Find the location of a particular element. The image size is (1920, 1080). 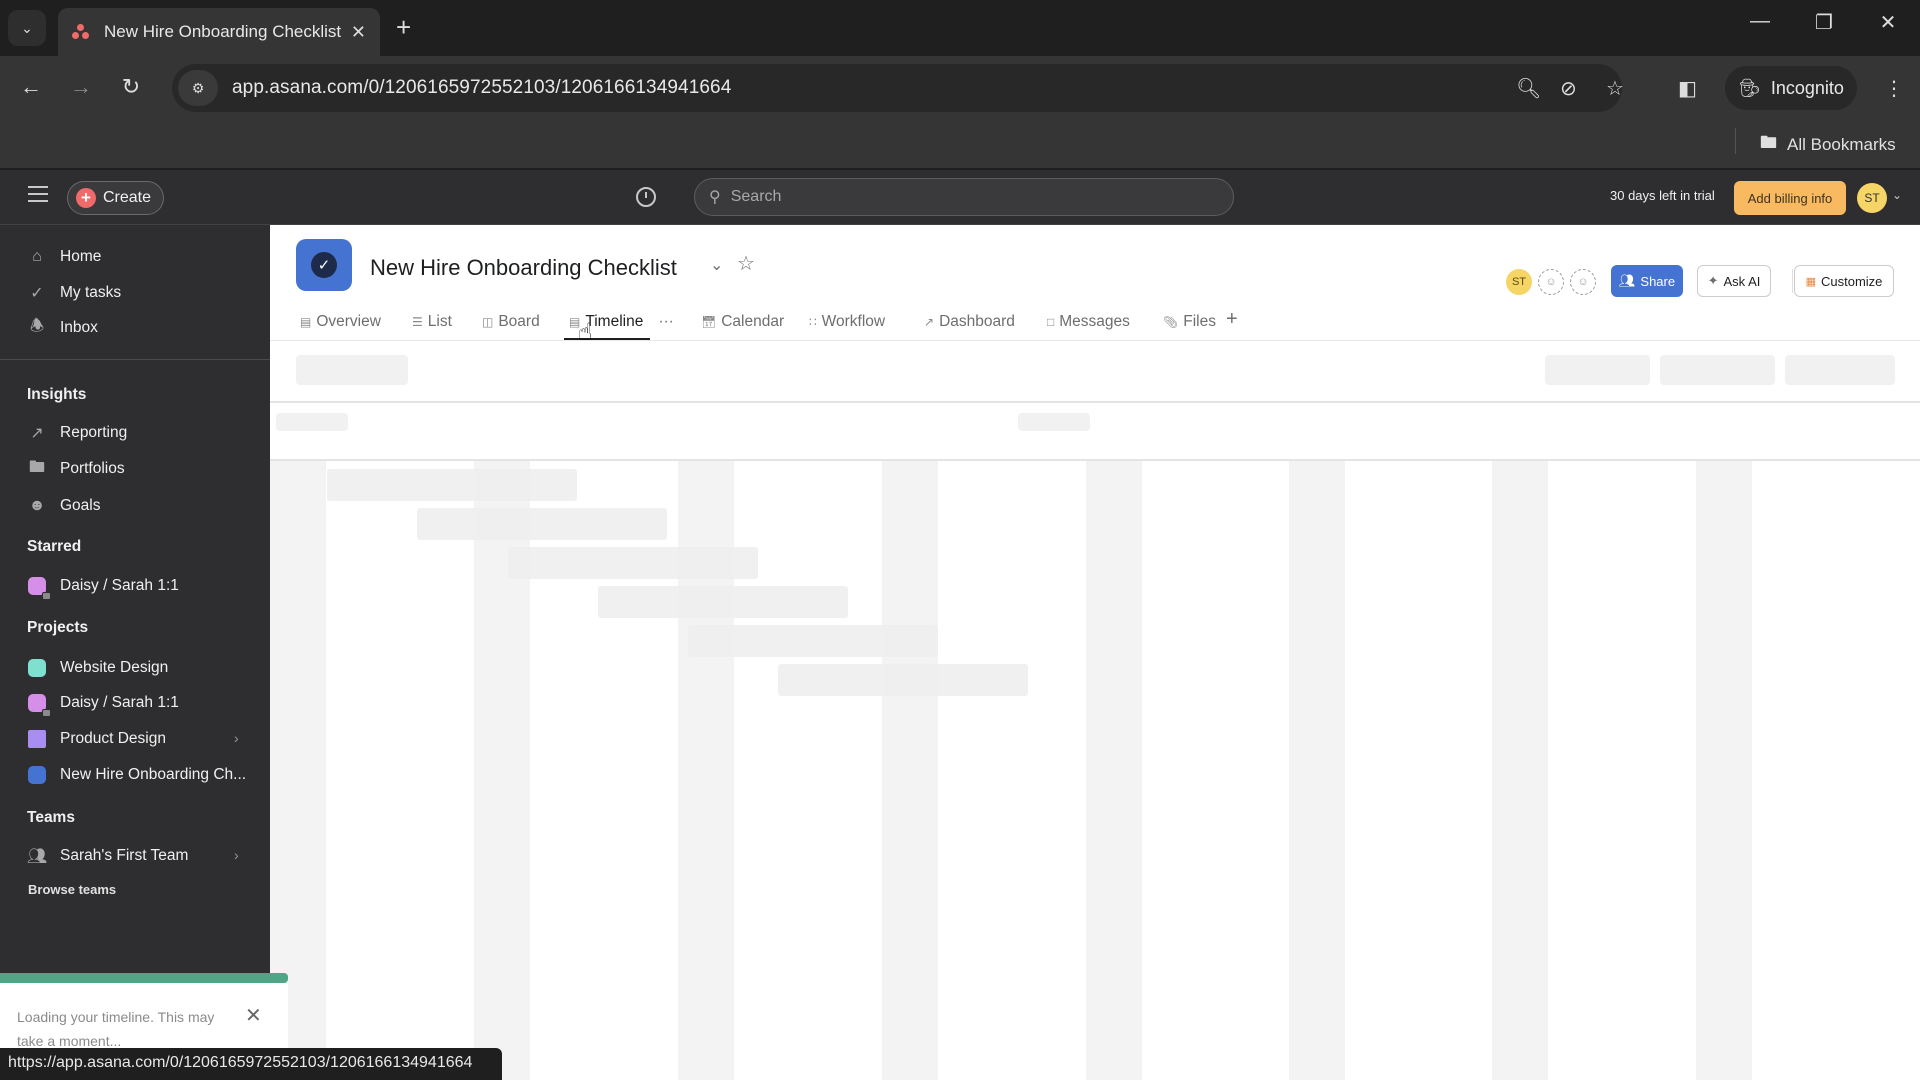

add-billing-button: Add billing info is located at coordinates (1790, 198).